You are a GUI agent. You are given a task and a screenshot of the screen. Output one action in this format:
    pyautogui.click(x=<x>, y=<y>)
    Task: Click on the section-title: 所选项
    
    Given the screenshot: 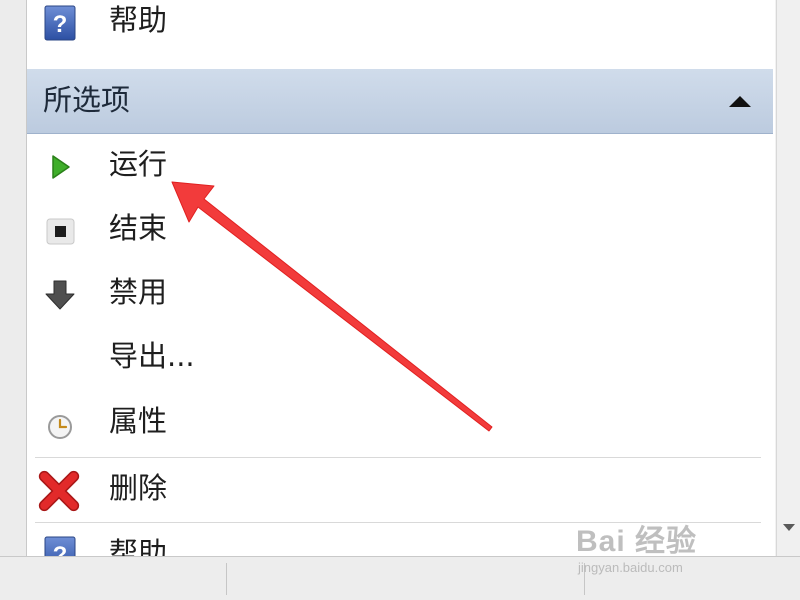 What is the action you would take?
    pyautogui.click(x=87, y=100)
    